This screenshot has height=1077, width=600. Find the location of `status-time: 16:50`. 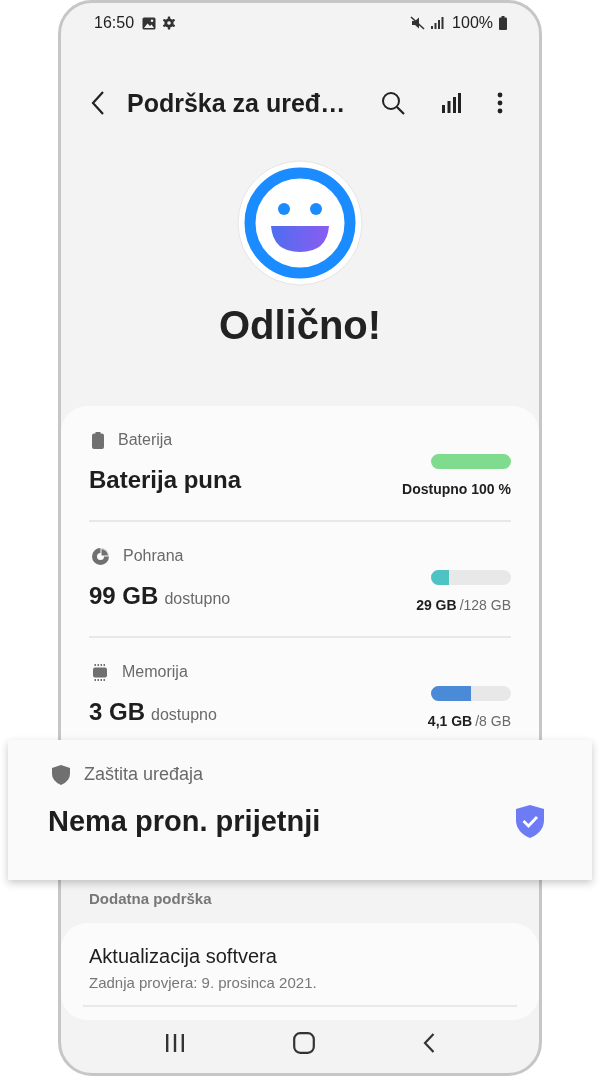

status-time: 16:50 is located at coordinates (114, 23).